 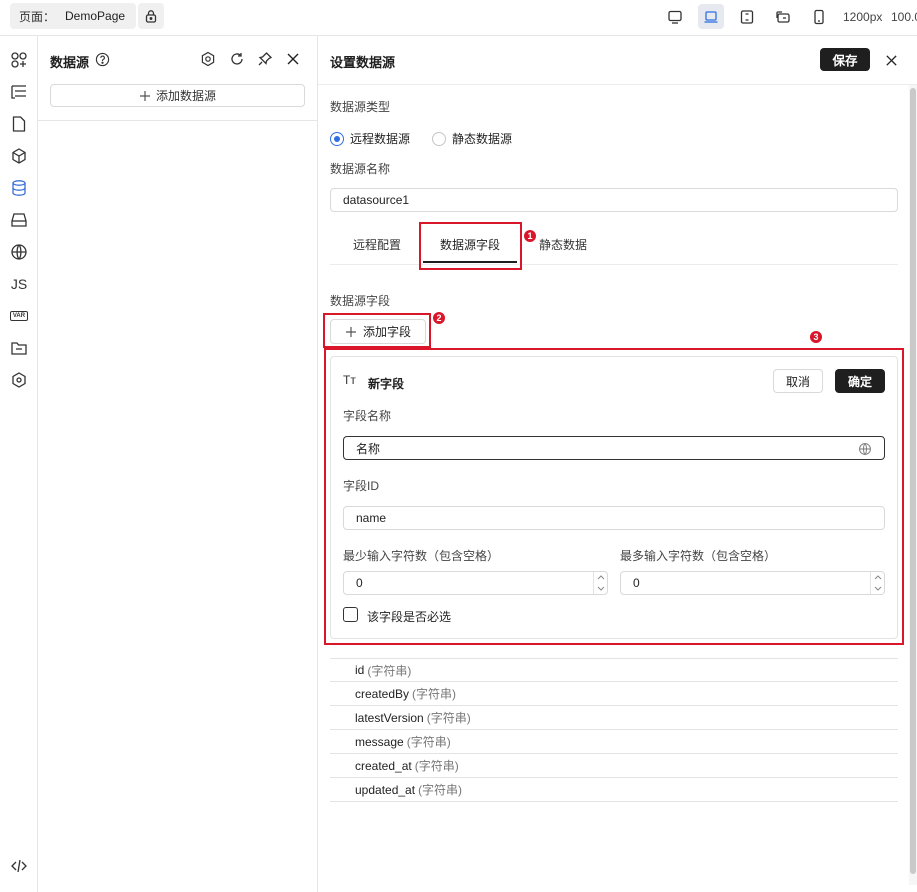 I want to click on radio-label: 静态数据源, so click(x=482, y=139).